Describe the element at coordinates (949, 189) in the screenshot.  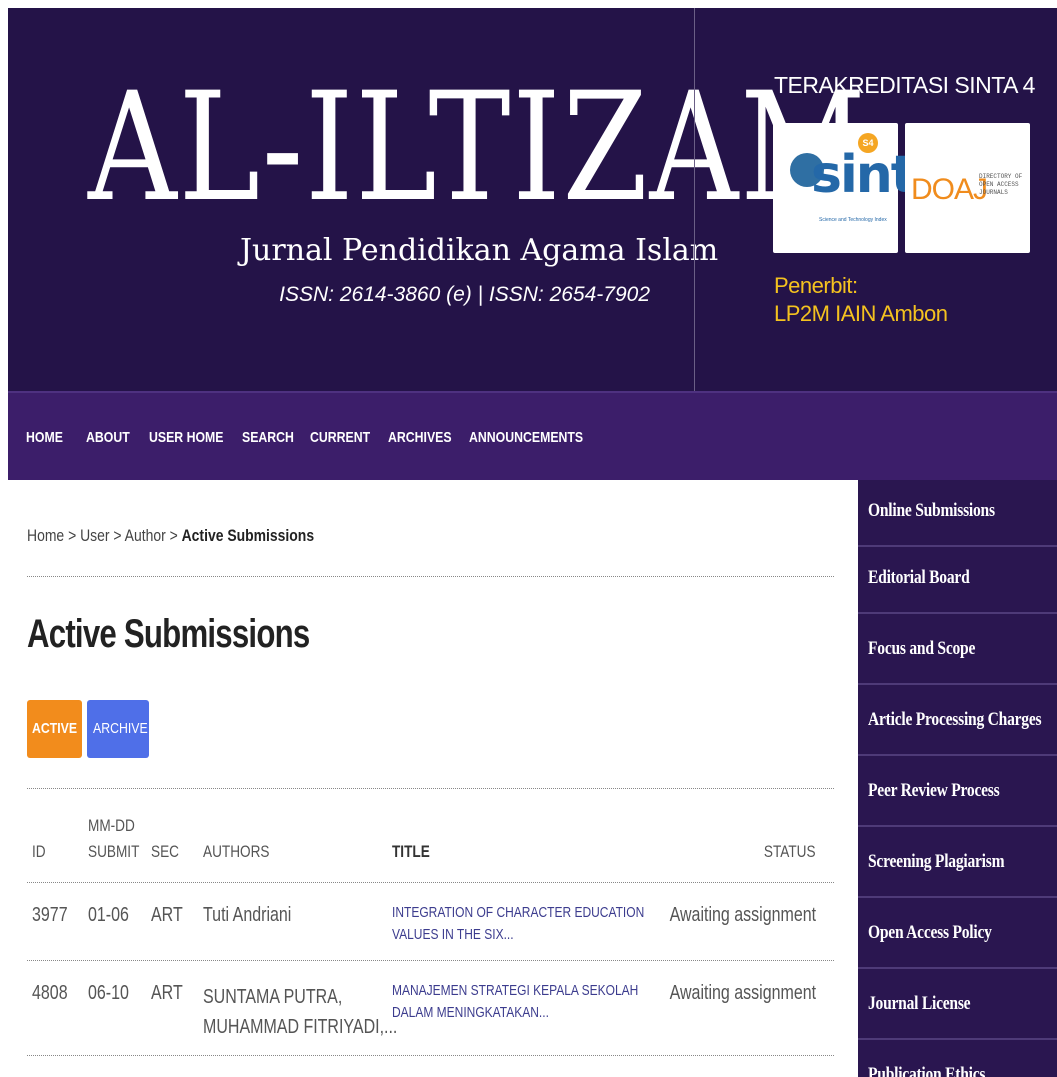
I see `doaj-wordmark: DOAJ` at that location.